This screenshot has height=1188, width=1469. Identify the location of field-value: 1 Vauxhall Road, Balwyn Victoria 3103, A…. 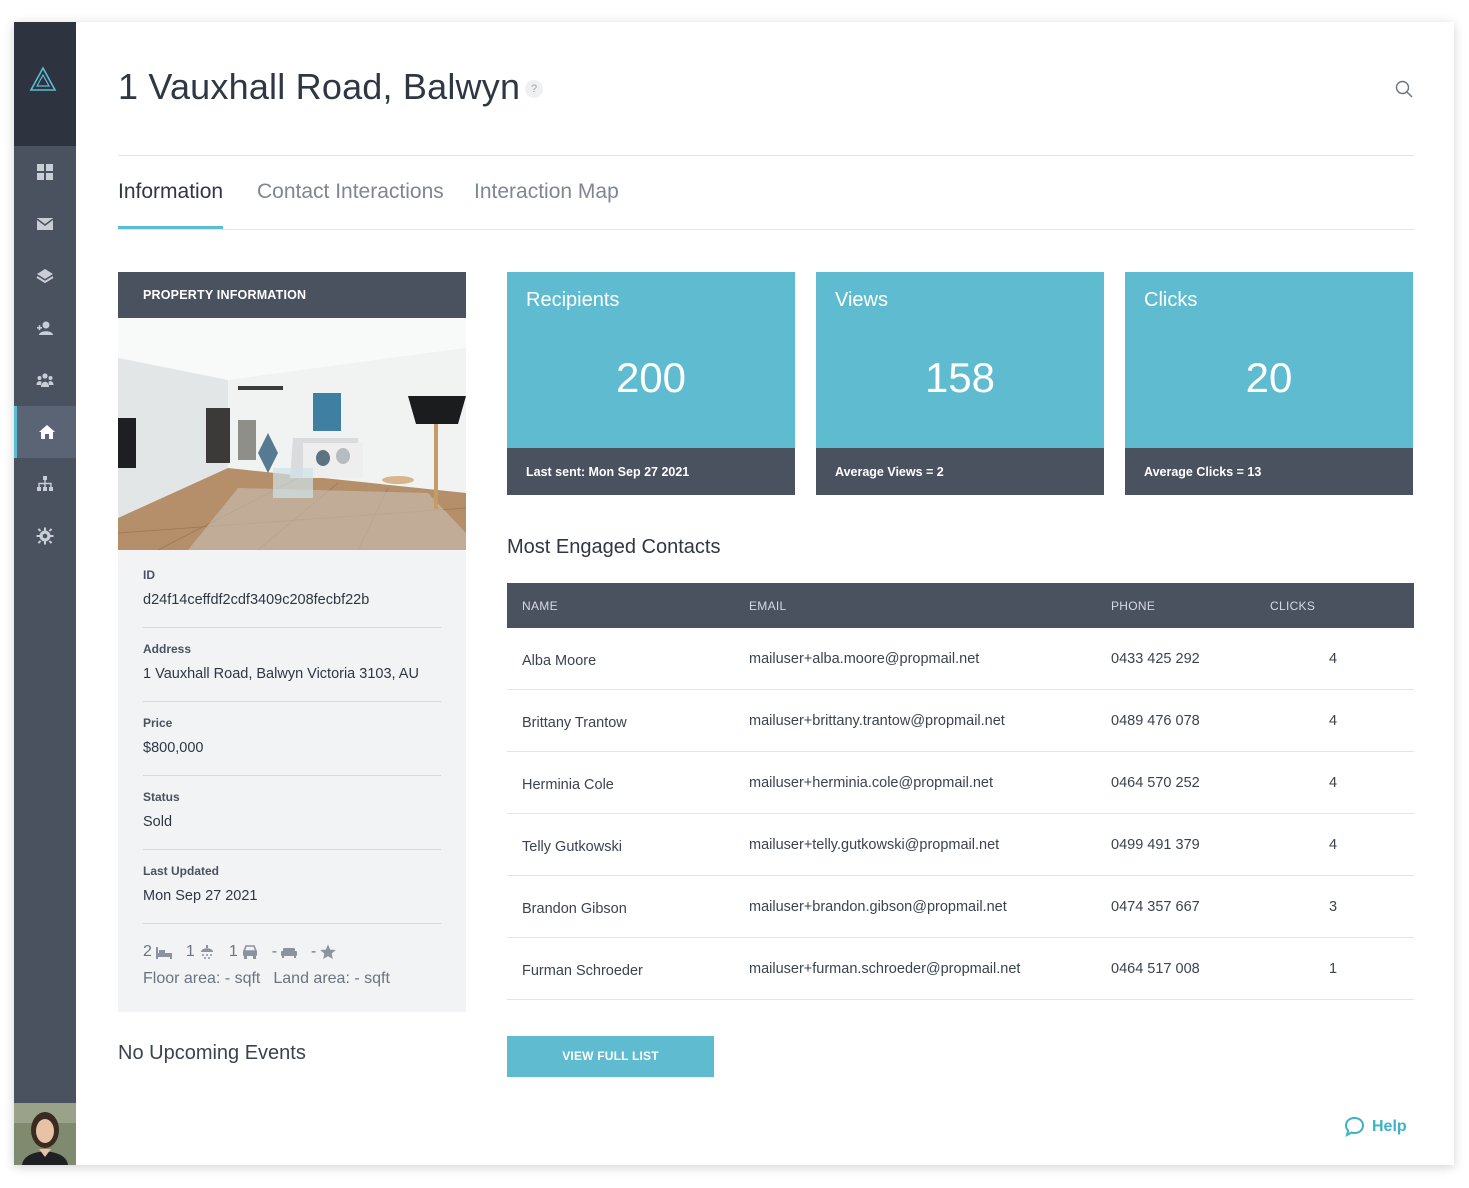
(281, 674).